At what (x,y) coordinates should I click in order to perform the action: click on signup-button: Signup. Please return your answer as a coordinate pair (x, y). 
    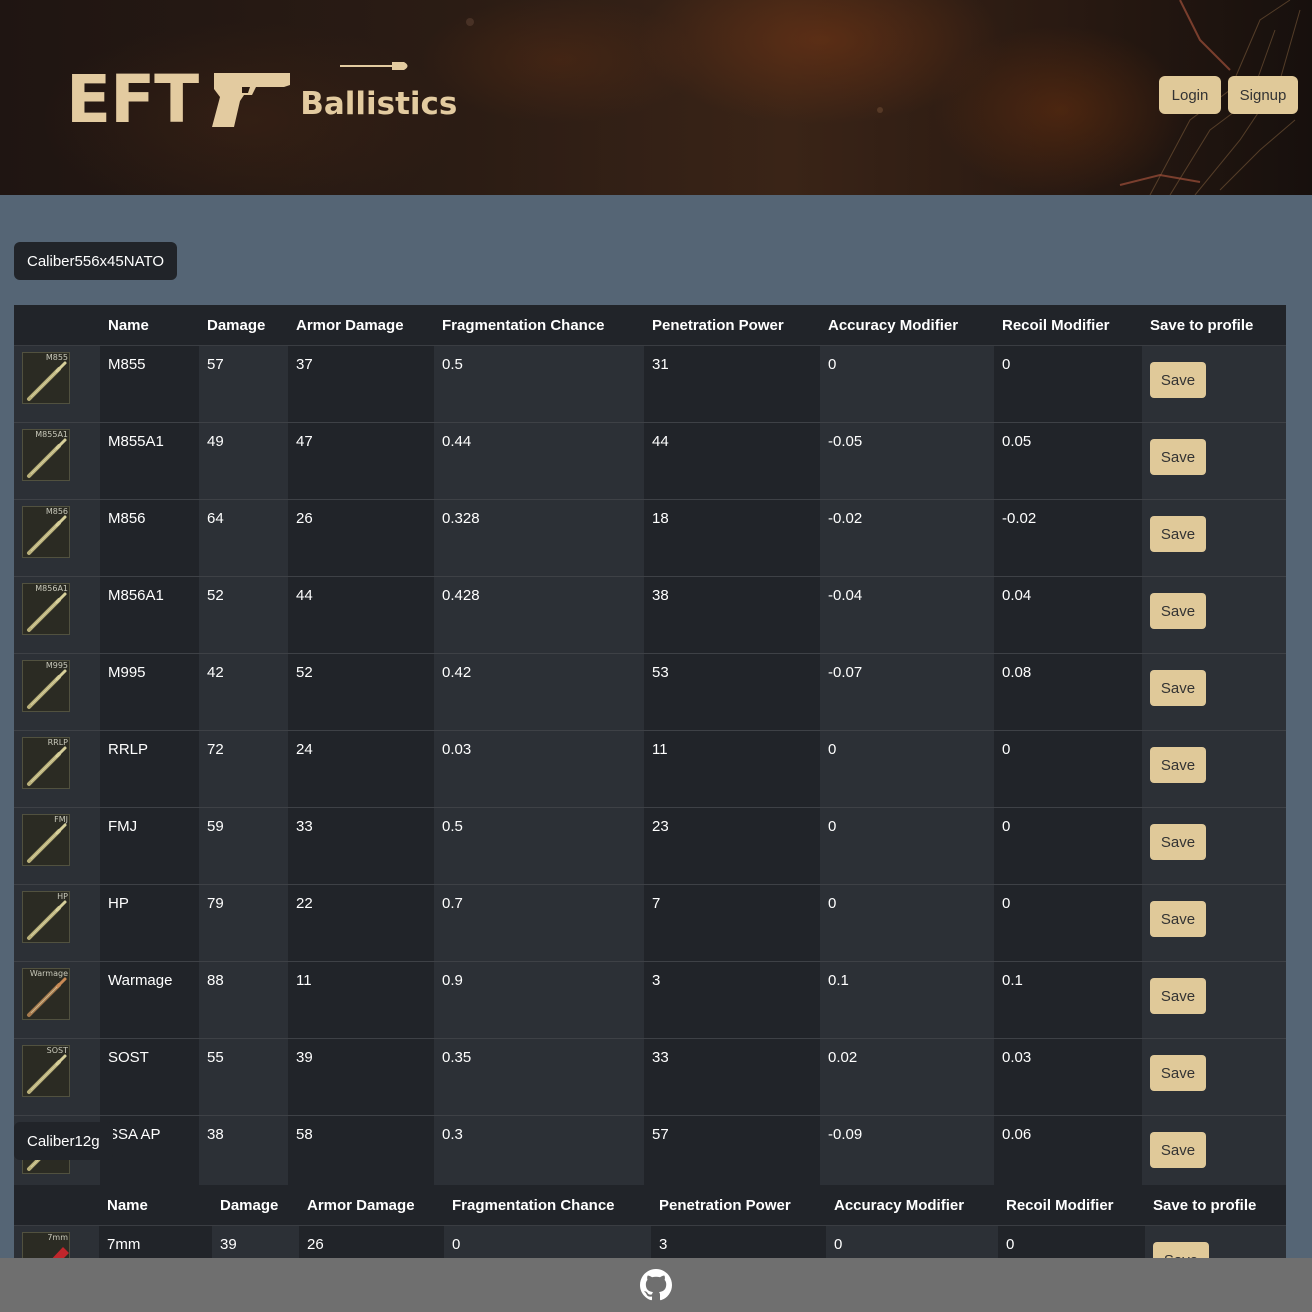
    Looking at the image, I should click on (1263, 95).